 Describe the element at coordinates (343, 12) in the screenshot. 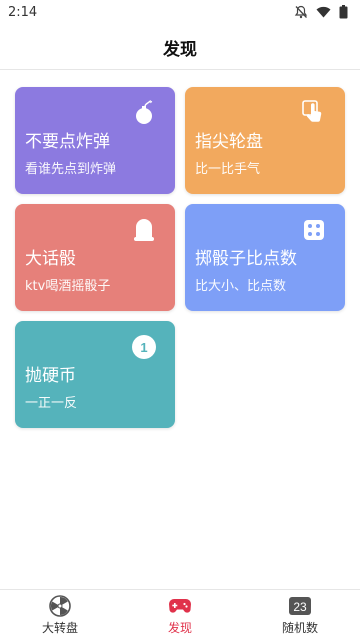

I see `battery-icon` at that location.